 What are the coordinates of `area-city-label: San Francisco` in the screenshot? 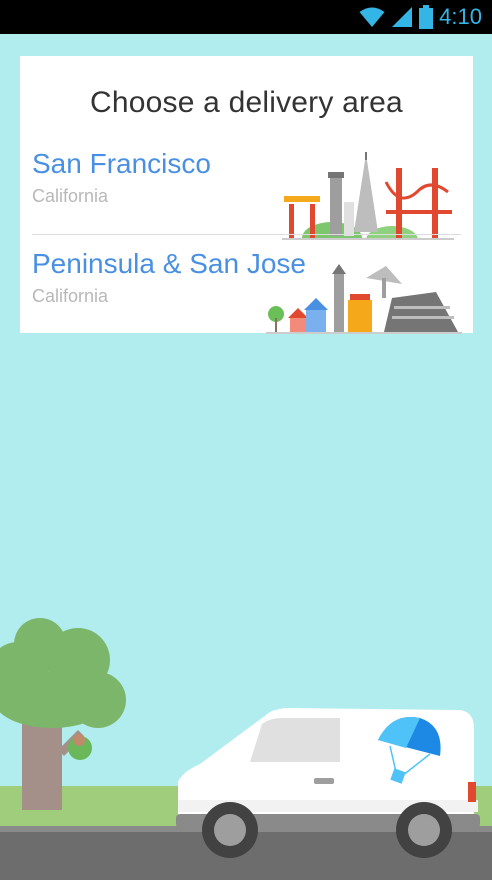 It's located at (121, 163).